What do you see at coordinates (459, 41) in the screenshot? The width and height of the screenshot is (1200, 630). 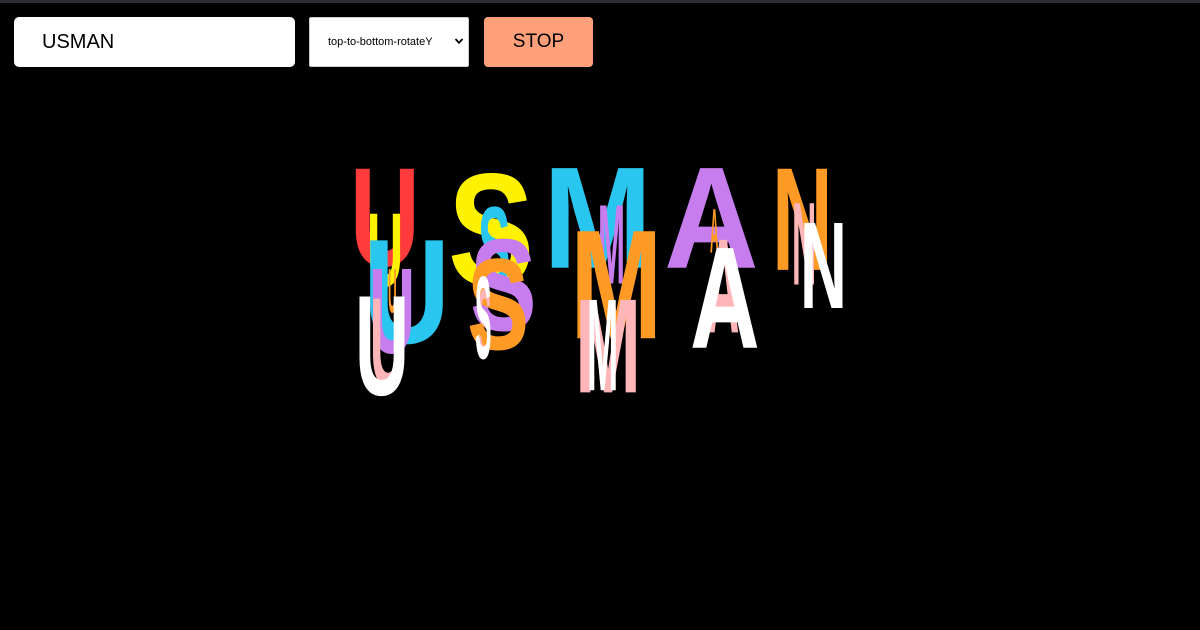 I see `chevron-down-icon` at bounding box center [459, 41].